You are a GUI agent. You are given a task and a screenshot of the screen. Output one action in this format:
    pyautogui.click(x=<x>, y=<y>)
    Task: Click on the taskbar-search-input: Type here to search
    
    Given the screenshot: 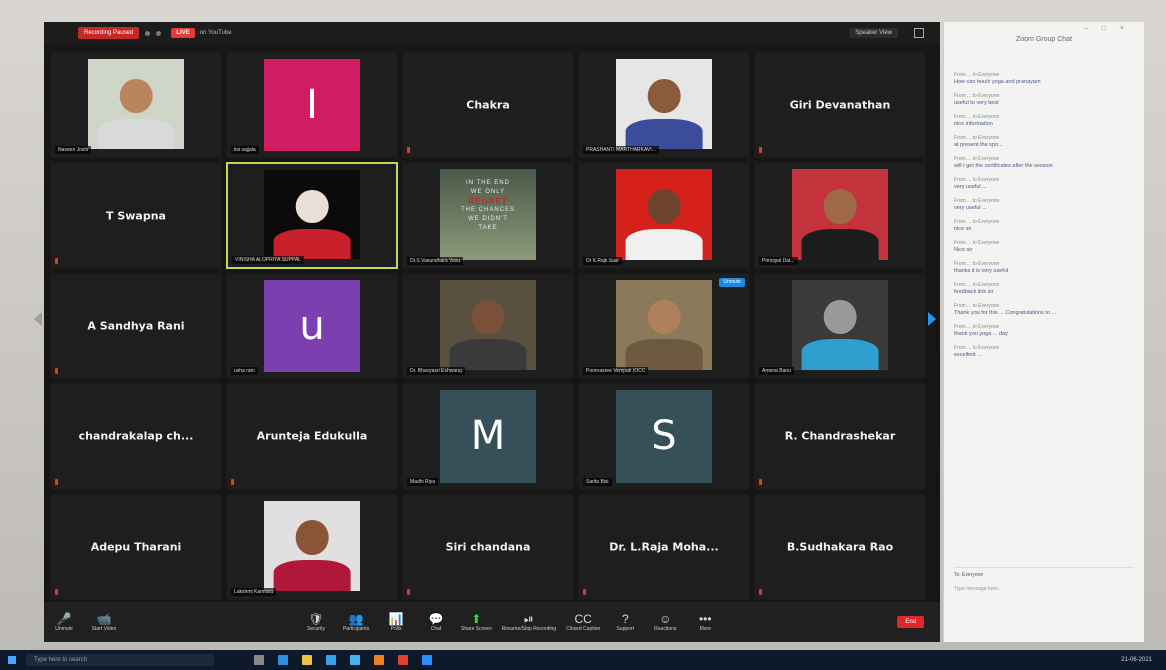 What is the action you would take?
    pyautogui.click(x=120, y=660)
    